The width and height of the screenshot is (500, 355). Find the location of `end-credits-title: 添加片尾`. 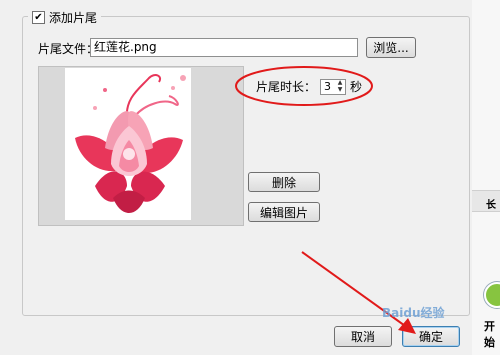

end-credits-title: 添加片尾 is located at coordinates (73, 17).